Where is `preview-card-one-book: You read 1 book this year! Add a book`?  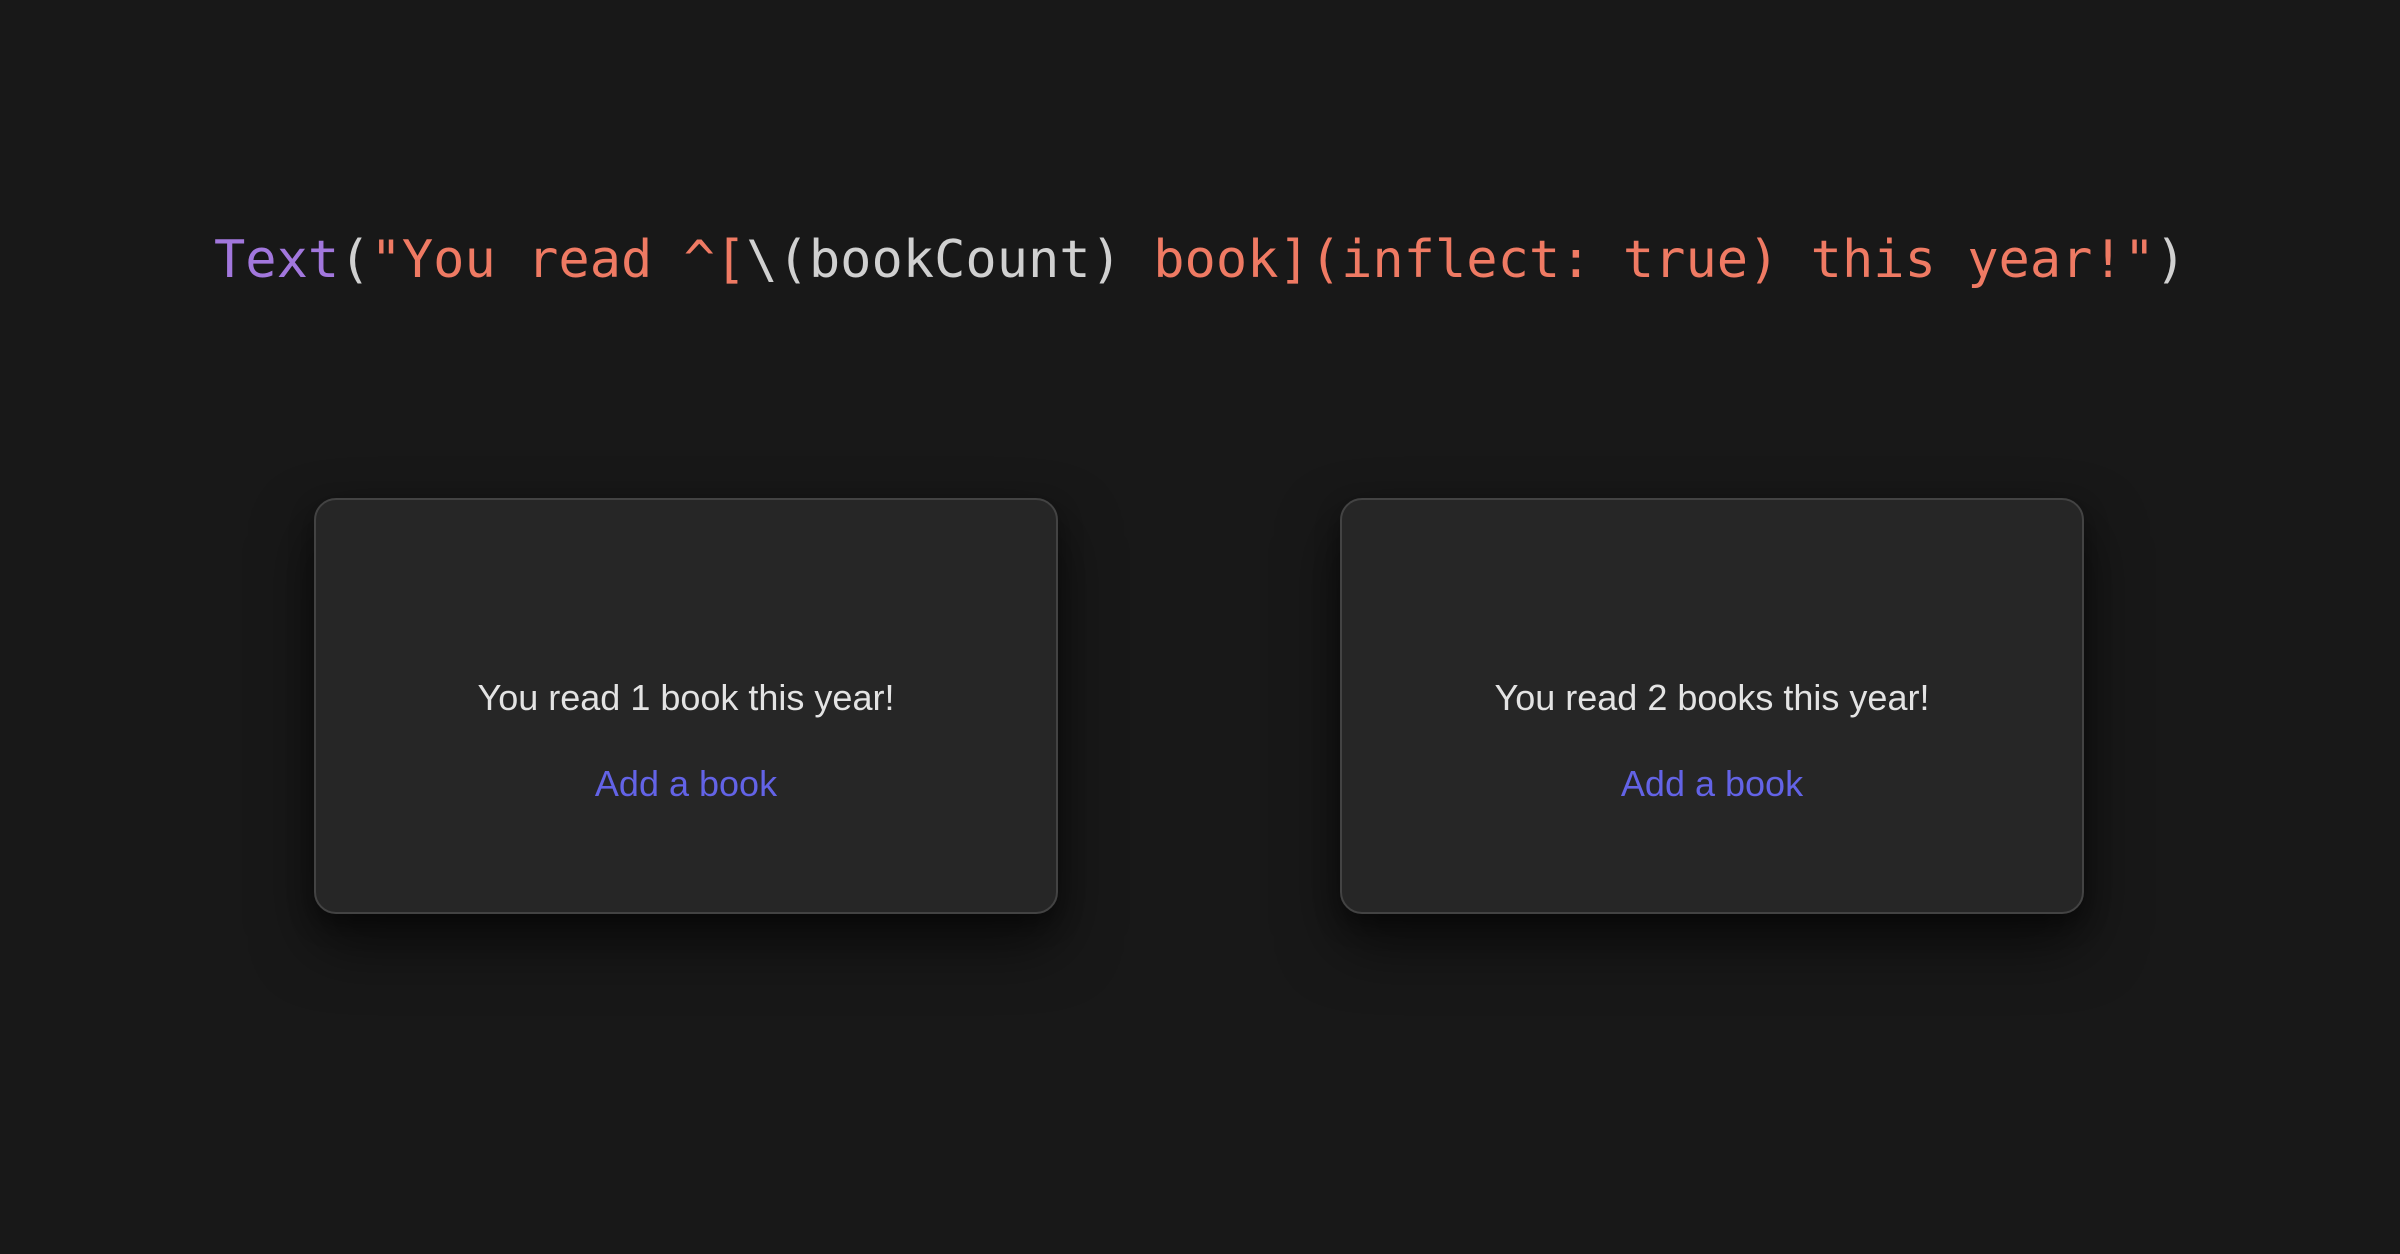
preview-card-one-book: You read 1 book this year! Add a book is located at coordinates (686, 706).